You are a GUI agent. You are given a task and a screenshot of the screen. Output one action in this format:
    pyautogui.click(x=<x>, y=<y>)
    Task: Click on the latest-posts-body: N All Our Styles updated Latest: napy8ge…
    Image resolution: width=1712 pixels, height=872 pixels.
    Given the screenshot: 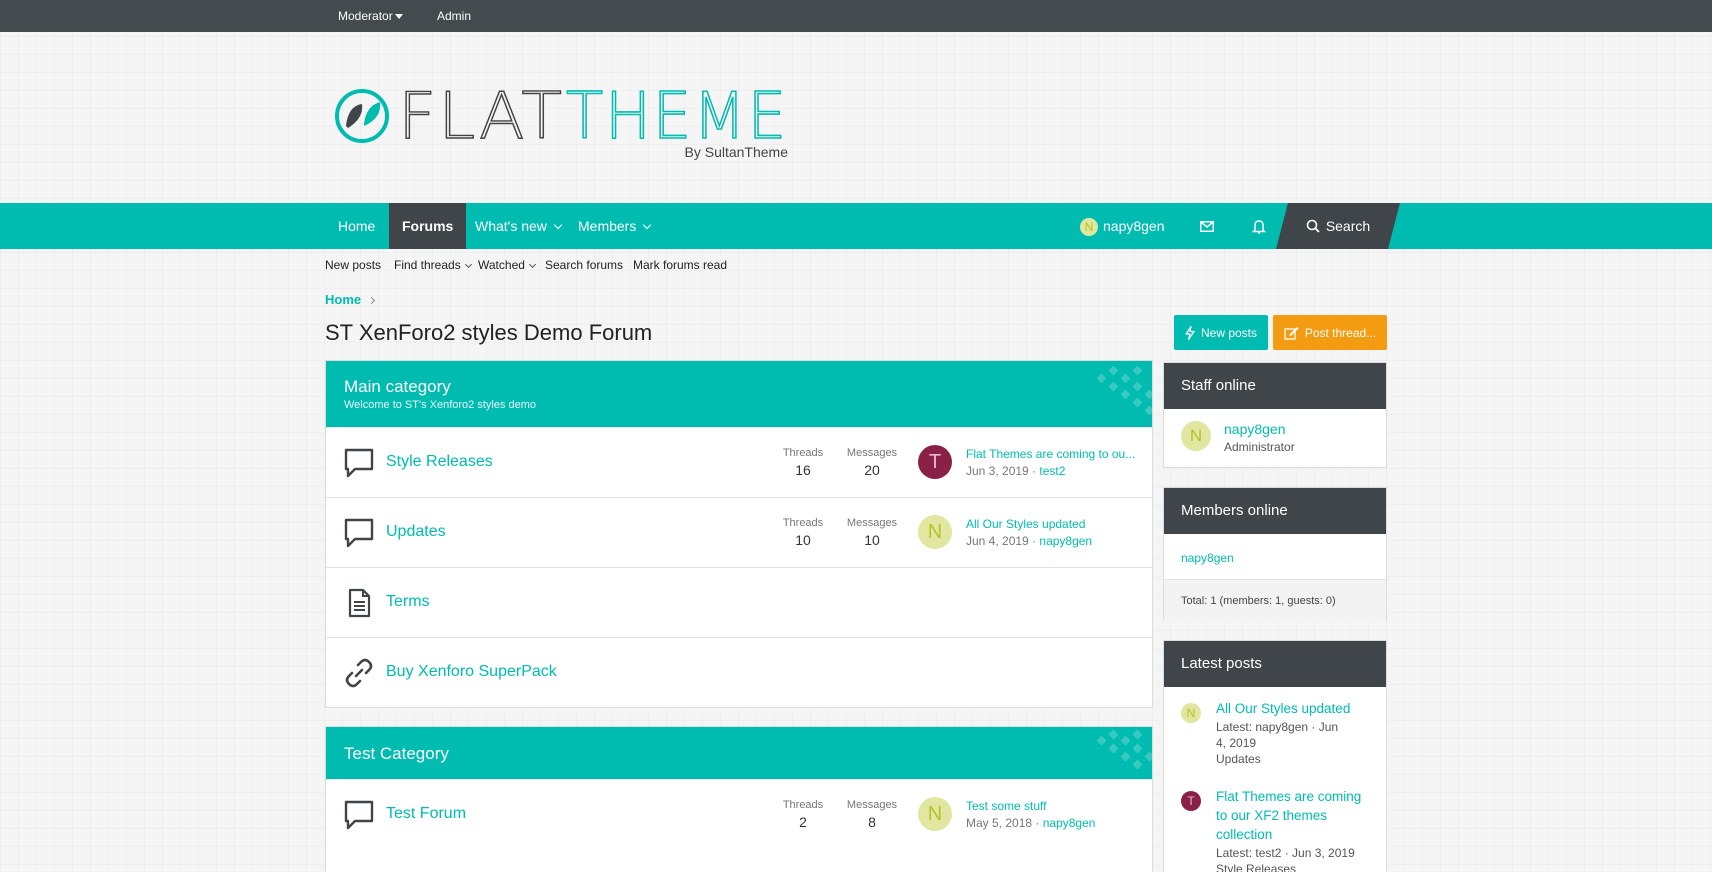 What is the action you would take?
    pyautogui.click(x=1275, y=779)
    